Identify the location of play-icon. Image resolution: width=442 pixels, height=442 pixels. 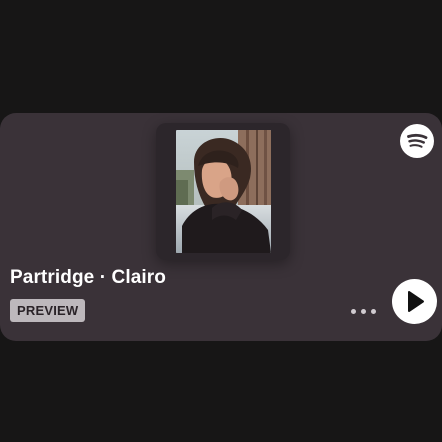
(416, 301).